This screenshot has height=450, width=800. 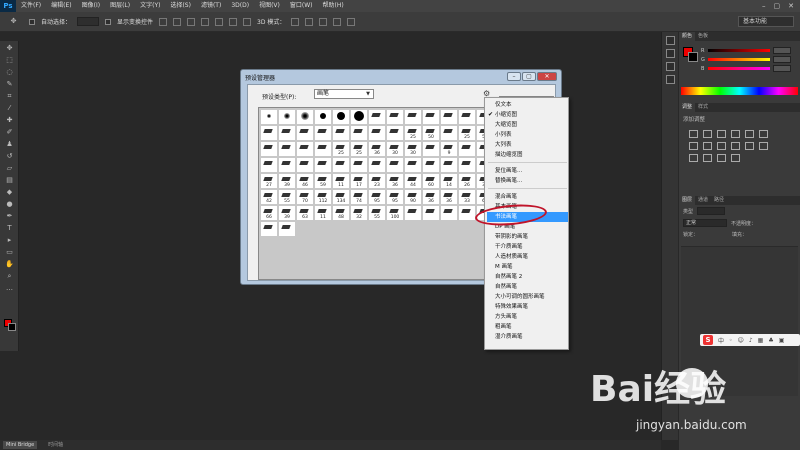 I want to click on show-transform-checkbox, so click(x=108, y=21).